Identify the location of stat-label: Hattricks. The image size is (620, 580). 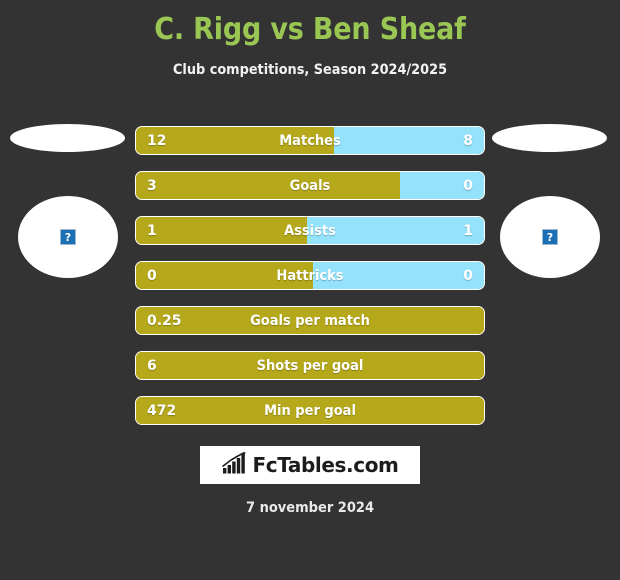
(310, 275).